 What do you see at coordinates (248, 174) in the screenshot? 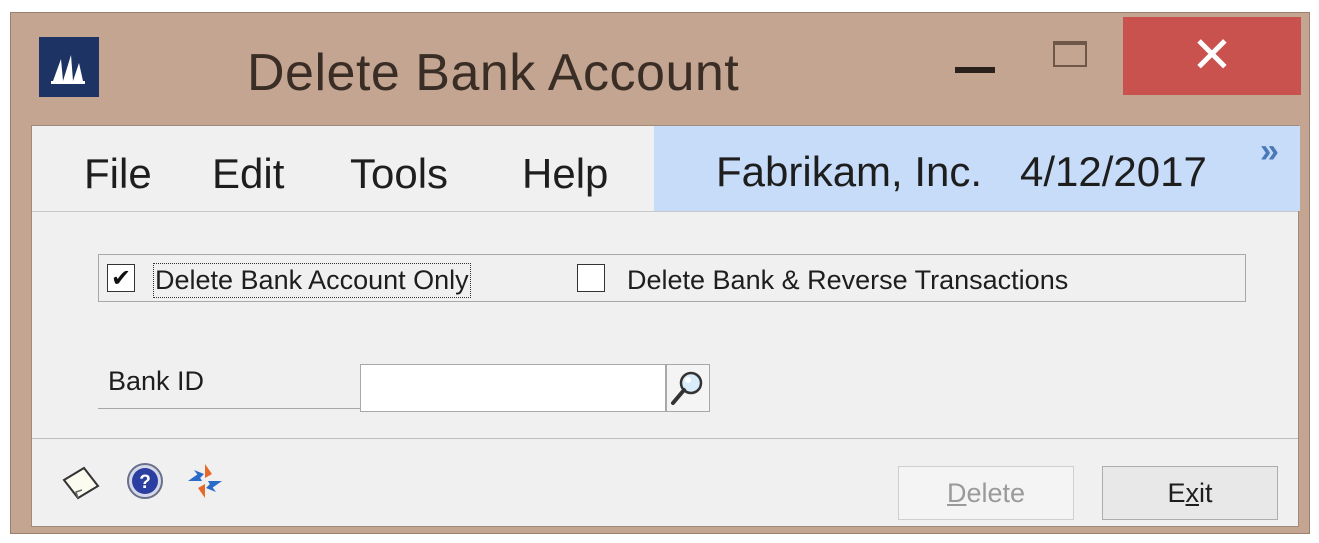
I see `menu-edit: Edit` at bounding box center [248, 174].